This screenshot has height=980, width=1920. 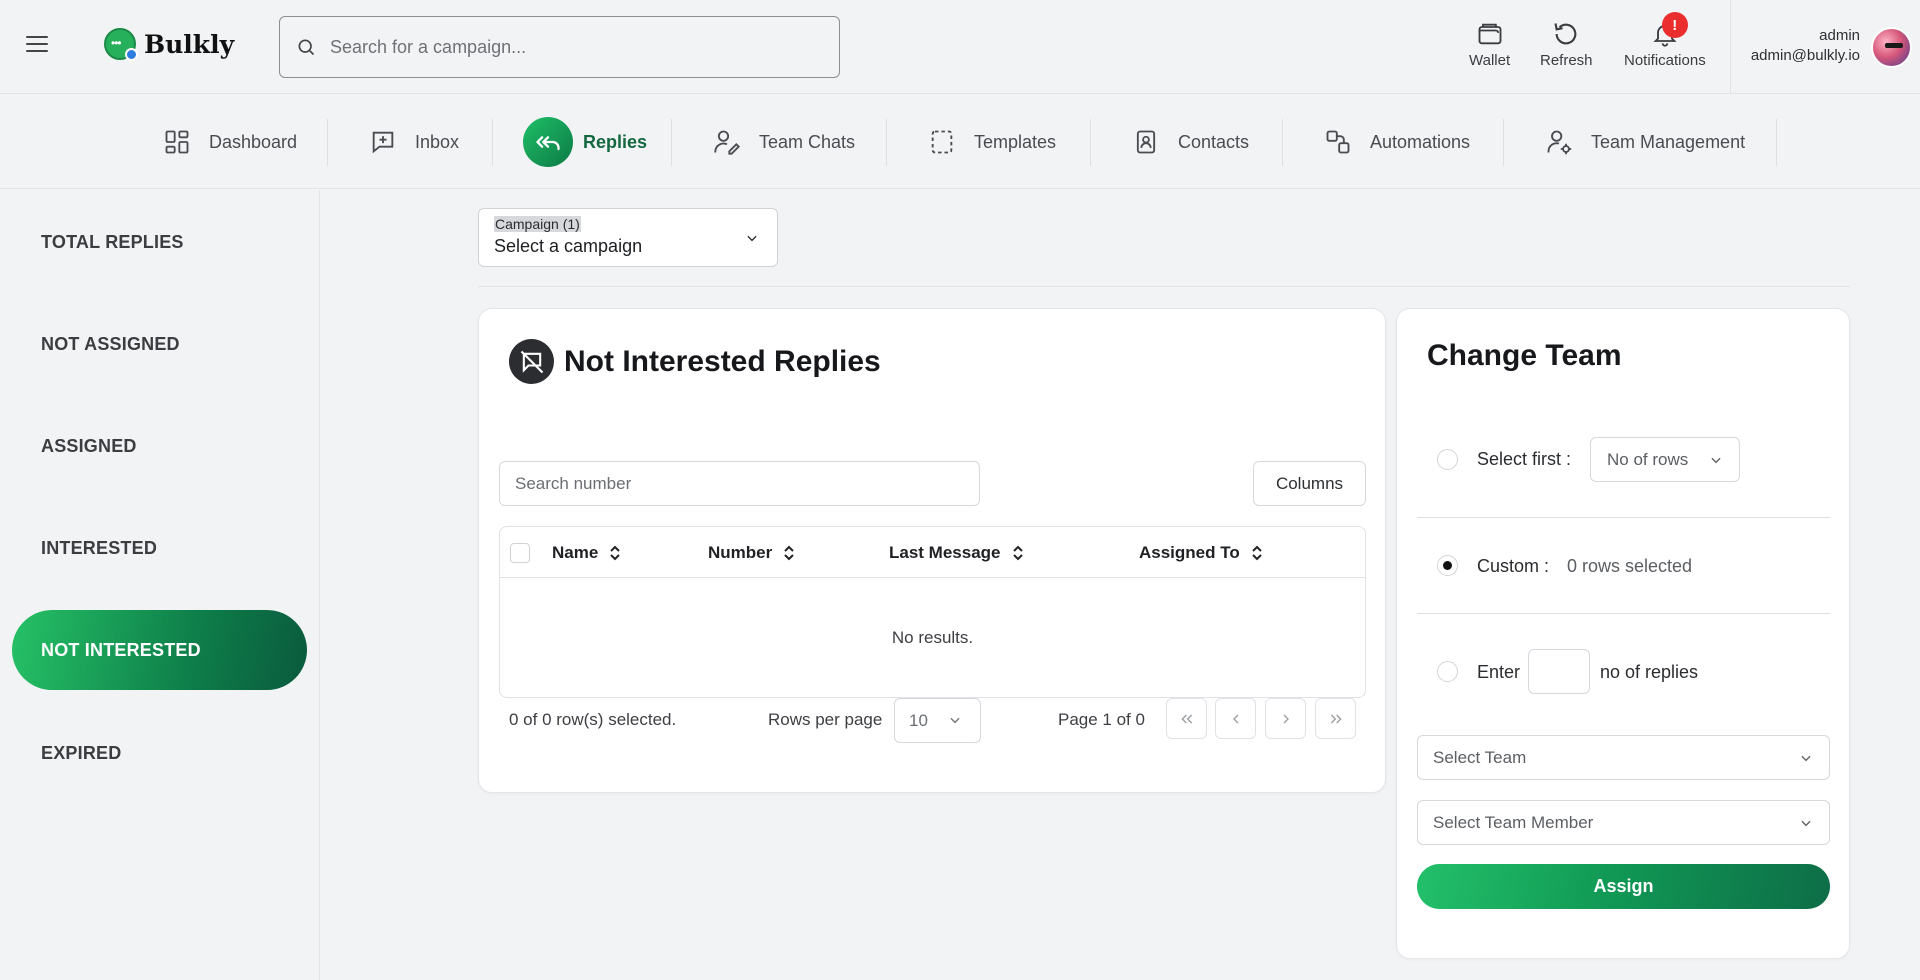 What do you see at coordinates (306, 47) in the screenshot?
I see `search-icon` at bounding box center [306, 47].